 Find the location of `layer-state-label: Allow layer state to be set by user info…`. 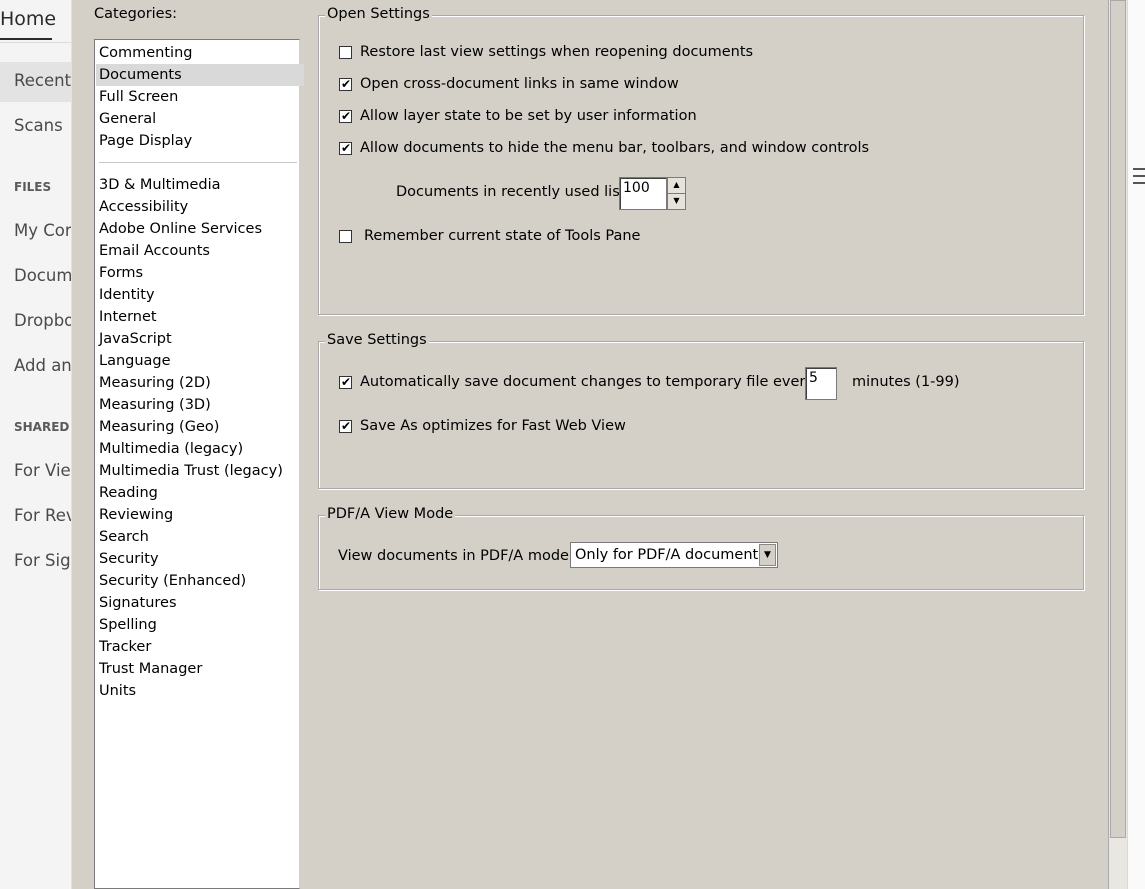

layer-state-label: Allow layer state to be set by user info… is located at coordinates (528, 116).